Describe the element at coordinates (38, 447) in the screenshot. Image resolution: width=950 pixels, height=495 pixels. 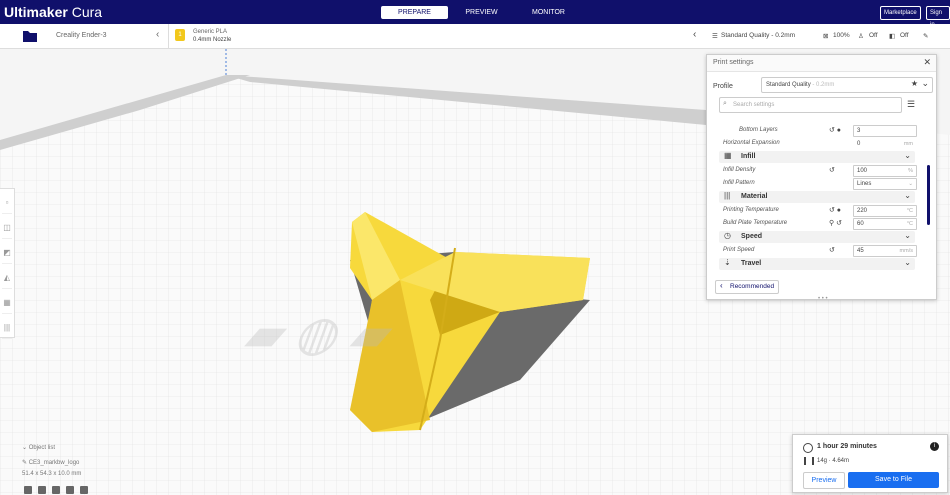
I see `object-list-header: ⌄ Object list` at that location.